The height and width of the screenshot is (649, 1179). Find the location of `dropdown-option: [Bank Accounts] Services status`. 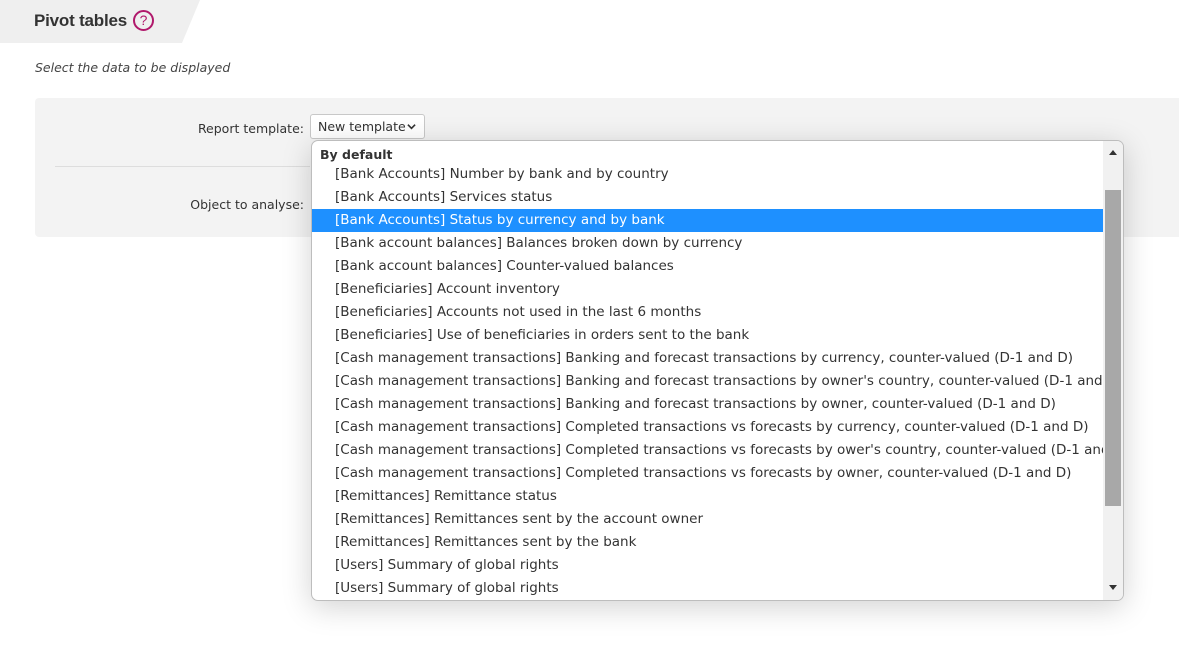

dropdown-option: [Bank Accounts] Services status is located at coordinates (707, 197).